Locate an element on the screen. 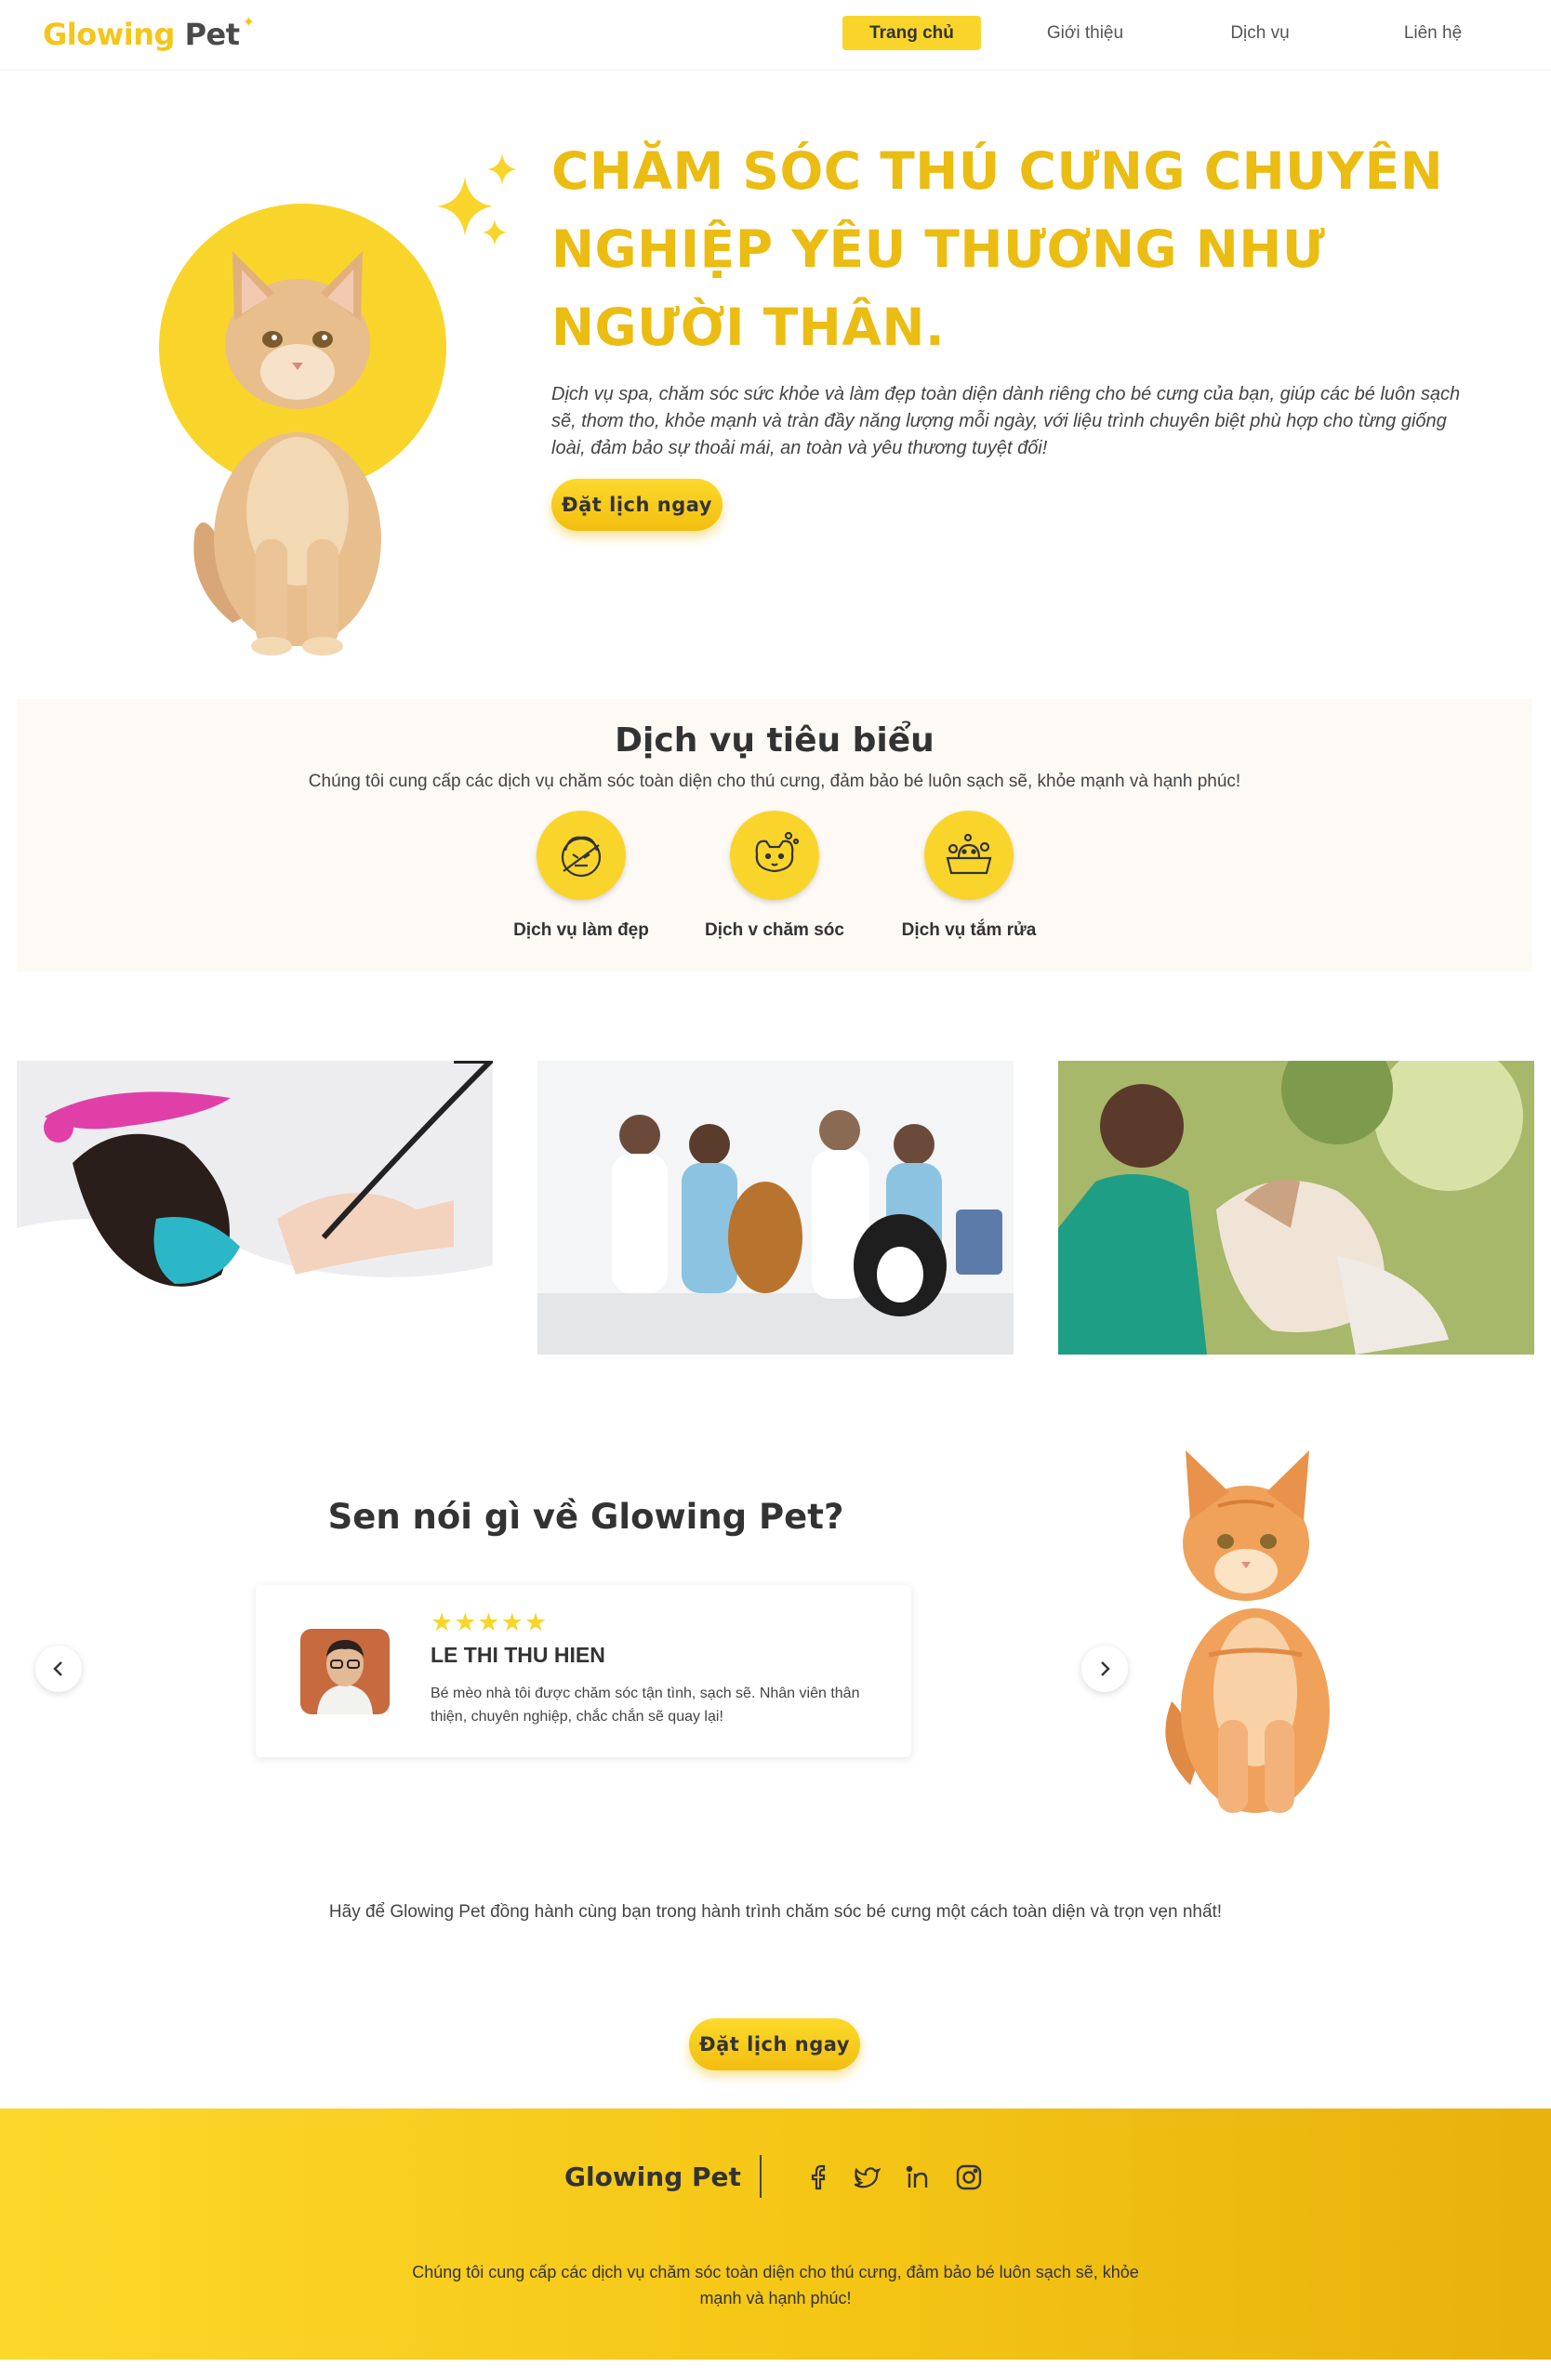  orange-kitten-image is located at coordinates (1247, 1631).